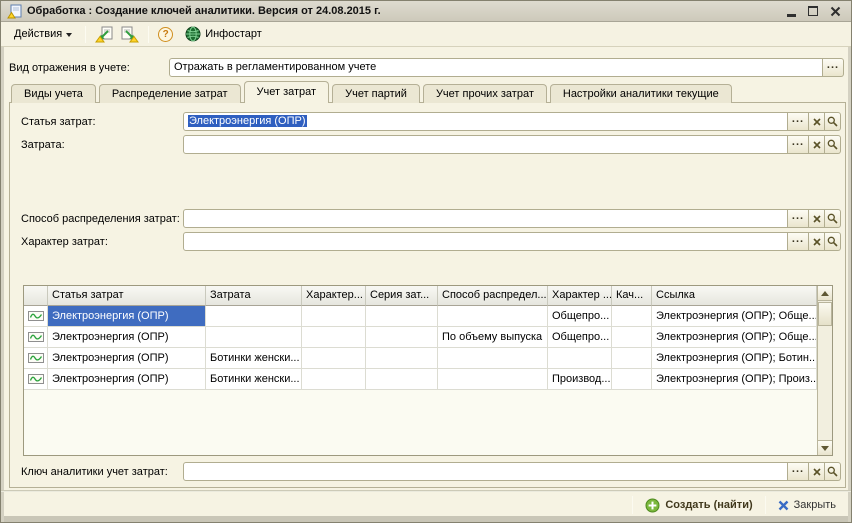 The width and height of the screenshot is (852, 523). Describe the element at coordinates (817, 218) in the screenshot. I see `distribution-method-clear-button` at that location.